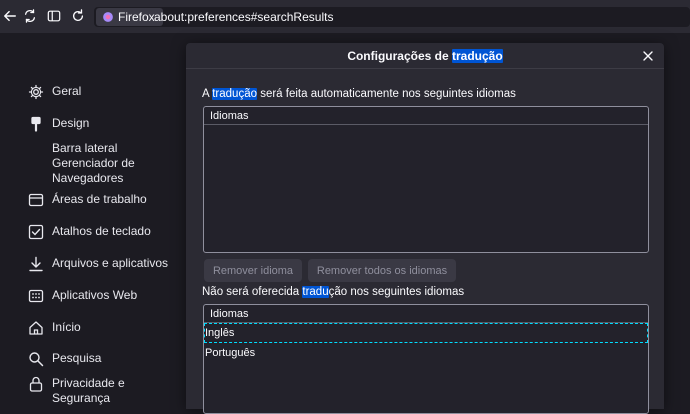 The image size is (690, 414). I want to click on sidebar-item-aplicativos-web: Aplicativos Web, so click(82, 296).